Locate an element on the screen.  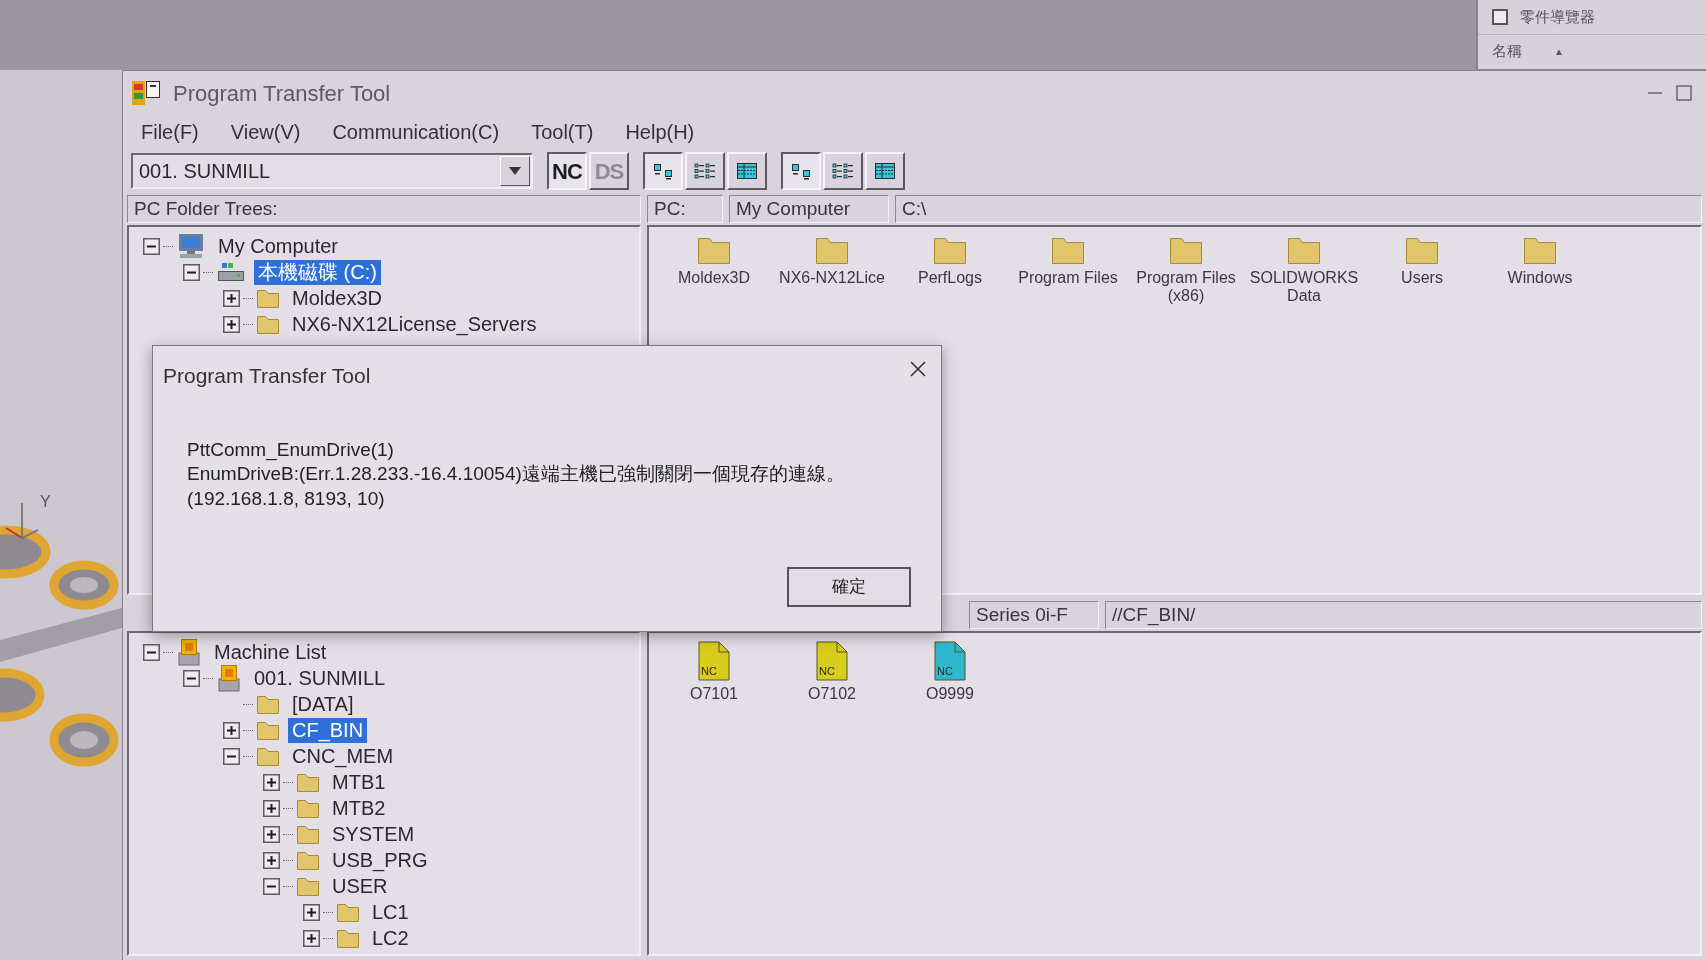
file-item: NC O9999 is located at coordinates (950, 672).